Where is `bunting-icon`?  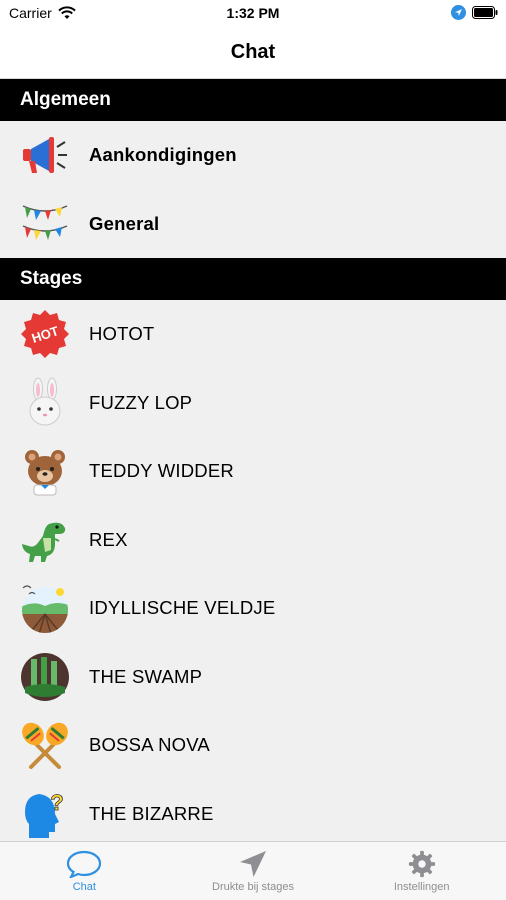 bunting-icon is located at coordinates (45, 224).